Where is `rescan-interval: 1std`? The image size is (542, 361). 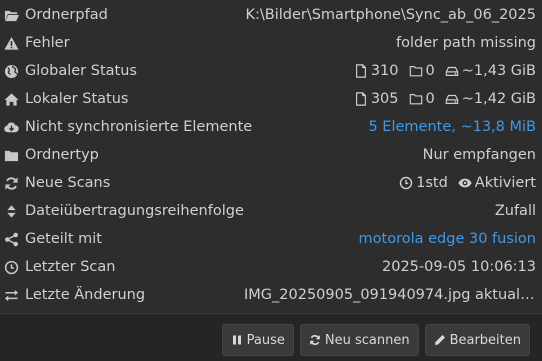
rescan-interval: 1std is located at coordinates (423, 183).